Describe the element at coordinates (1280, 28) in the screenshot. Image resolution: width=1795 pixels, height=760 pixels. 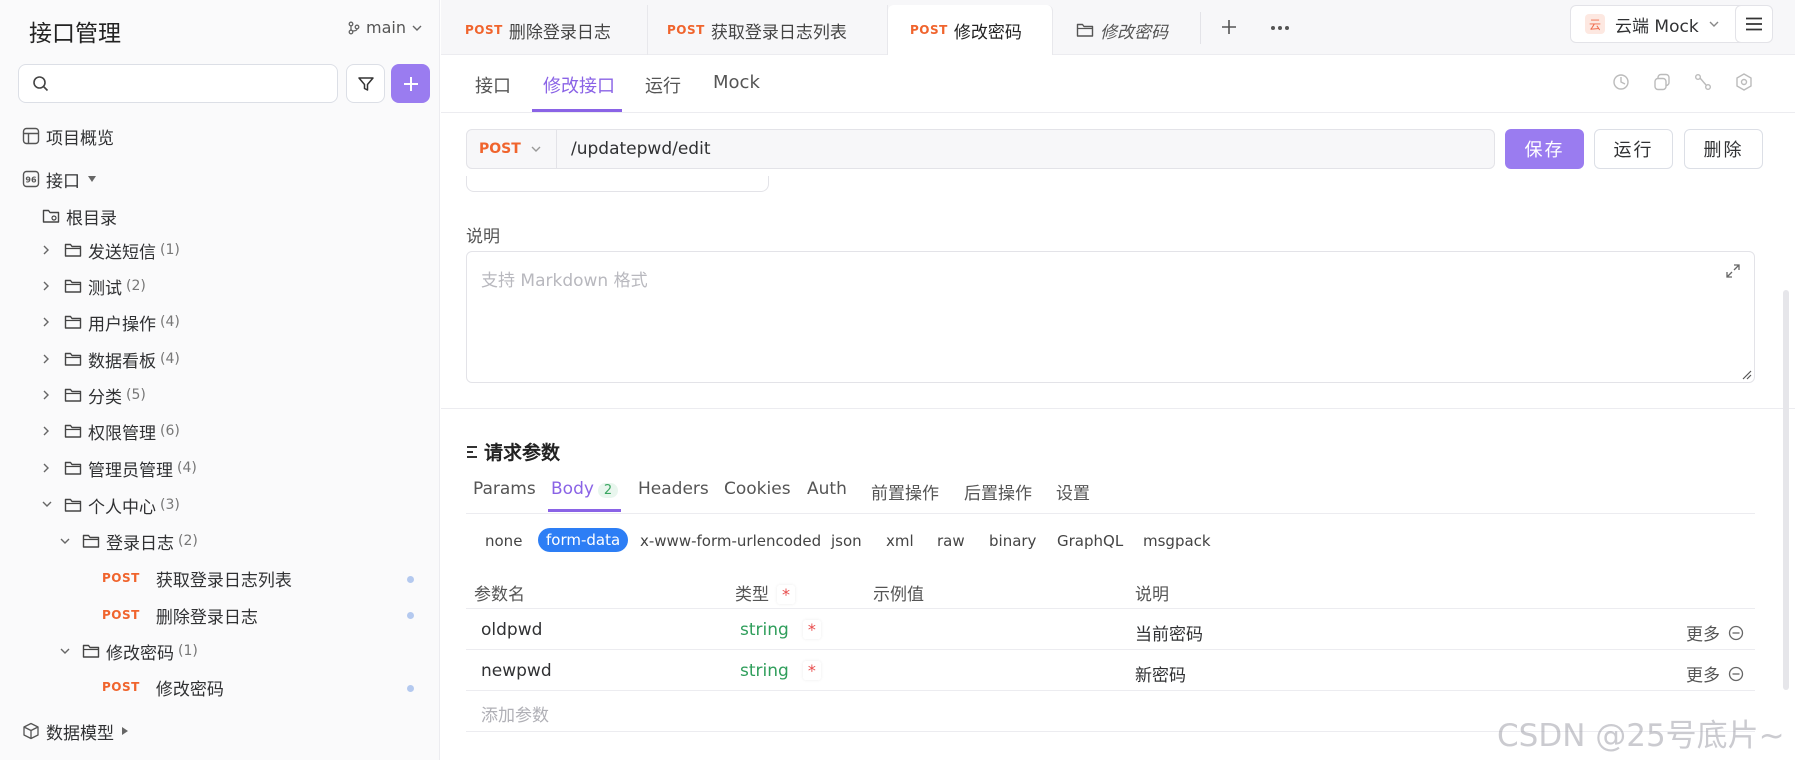
I see `tab-more-button` at that location.